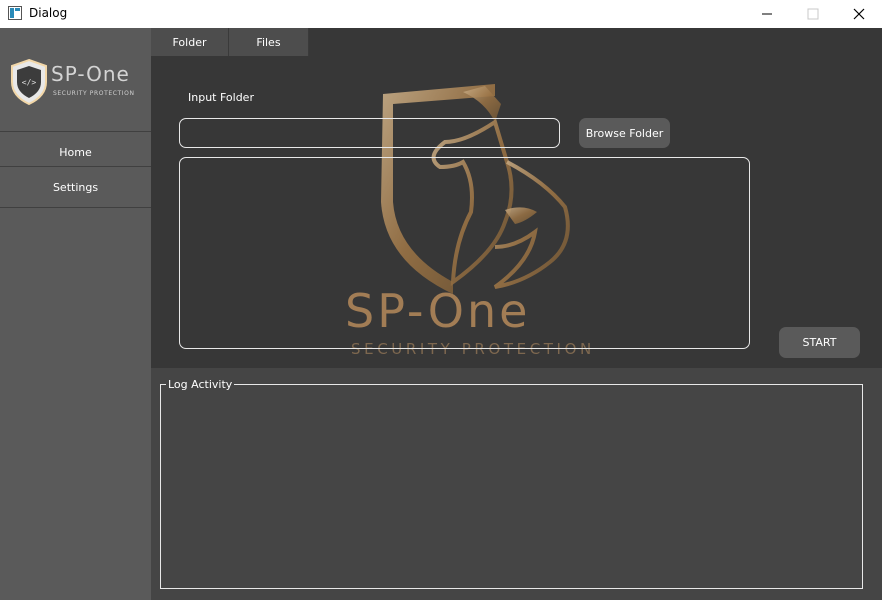 This screenshot has width=882, height=600. I want to click on shield-logo-icon: </>, so click(29, 82).